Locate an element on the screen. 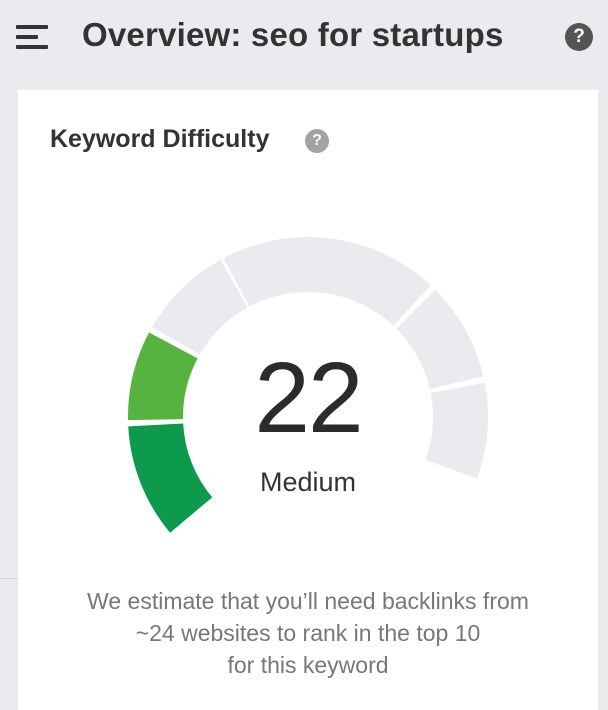 Image resolution: width=608 pixels, height=710 pixels. sidebar-divider is located at coordinates (9, 578).